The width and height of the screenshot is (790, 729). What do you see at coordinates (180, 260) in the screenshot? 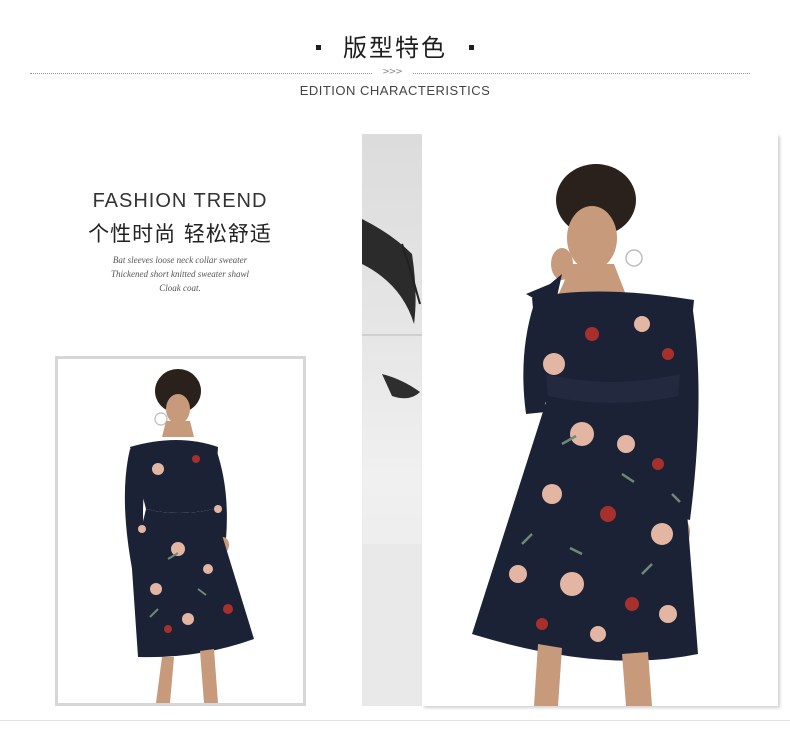
I see `trend-description-line: Bat sleeves loose neck collar sweater` at bounding box center [180, 260].